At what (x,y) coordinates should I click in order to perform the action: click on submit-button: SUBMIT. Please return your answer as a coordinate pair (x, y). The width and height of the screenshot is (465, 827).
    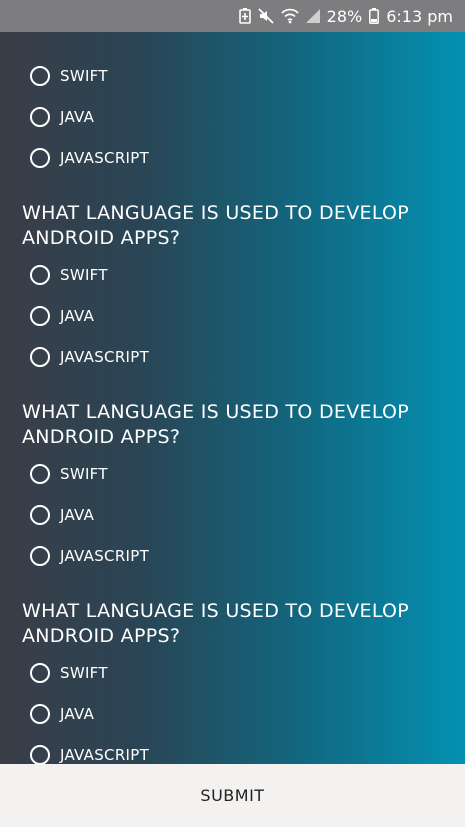
    Looking at the image, I should click on (232, 795).